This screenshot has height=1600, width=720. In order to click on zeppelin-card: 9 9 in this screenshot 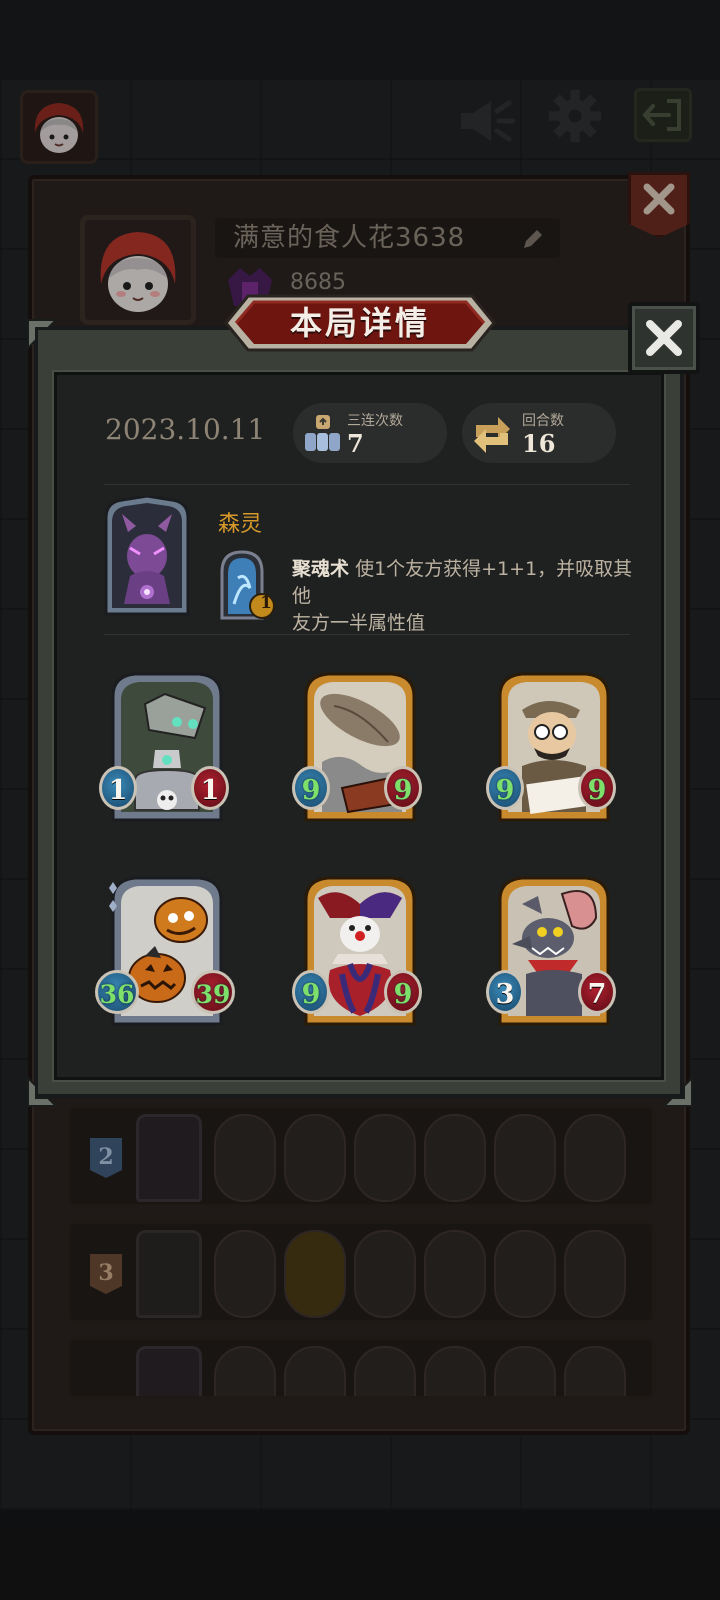, I will do `click(357, 752)`.